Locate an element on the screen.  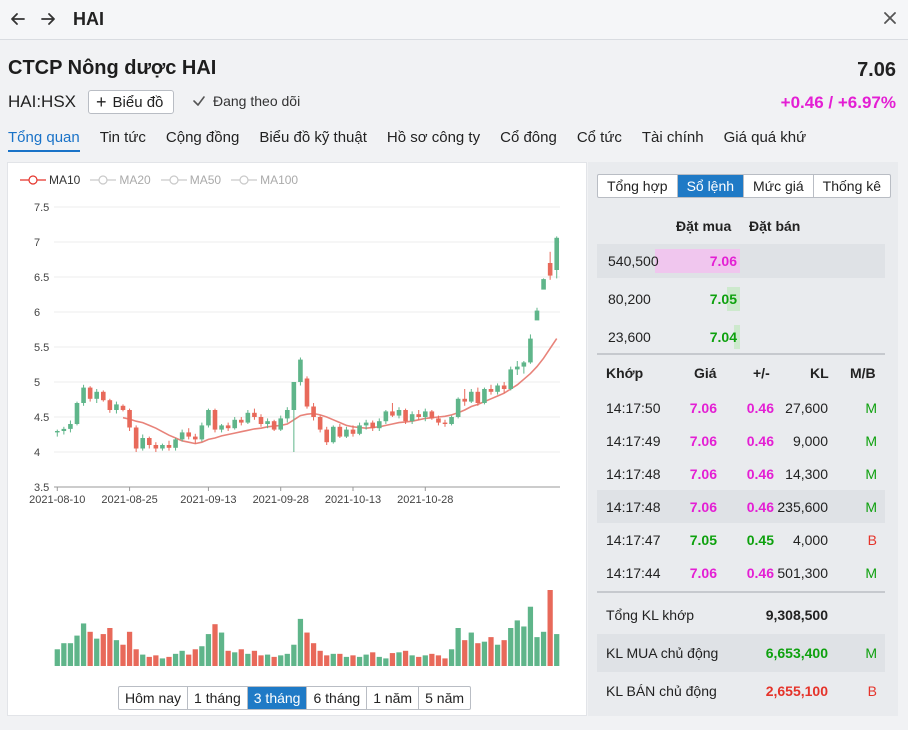
range-button-3: 6 tháng is located at coordinates (337, 698).